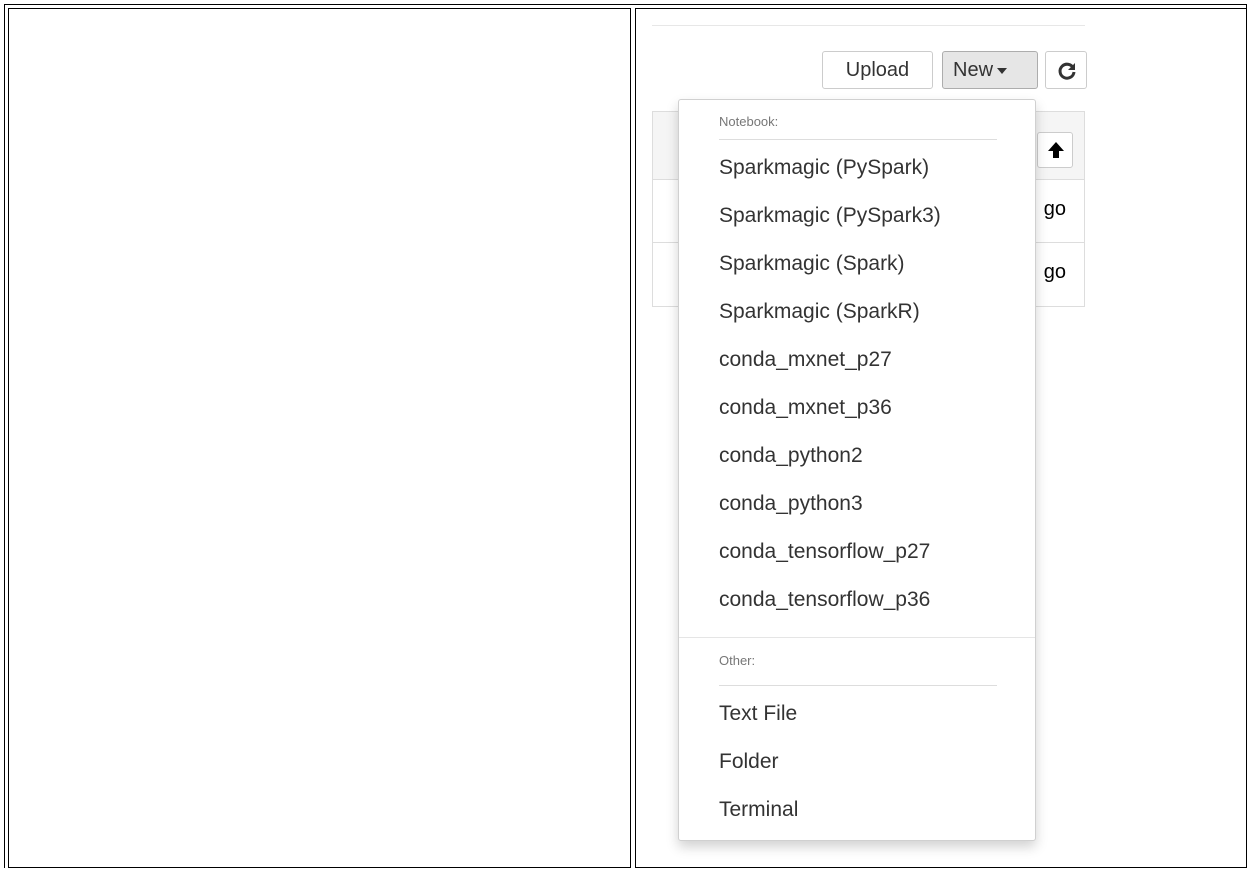  What do you see at coordinates (857, 637) in the screenshot?
I see `menu-section-divider` at bounding box center [857, 637].